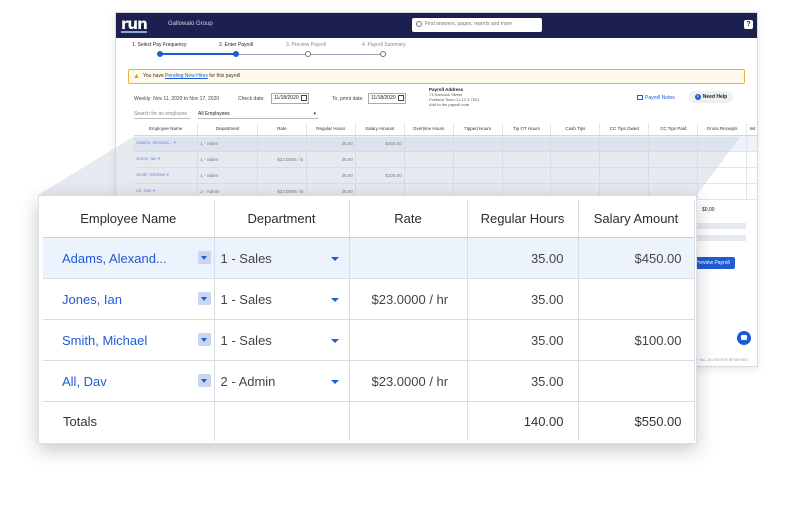 The height and width of the screenshot is (509, 800). What do you see at coordinates (369, 299) in the screenshot?
I see `table-row: Jones, Ian 1 - Sales $23.0000 / hr 35.00` at bounding box center [369, 299].